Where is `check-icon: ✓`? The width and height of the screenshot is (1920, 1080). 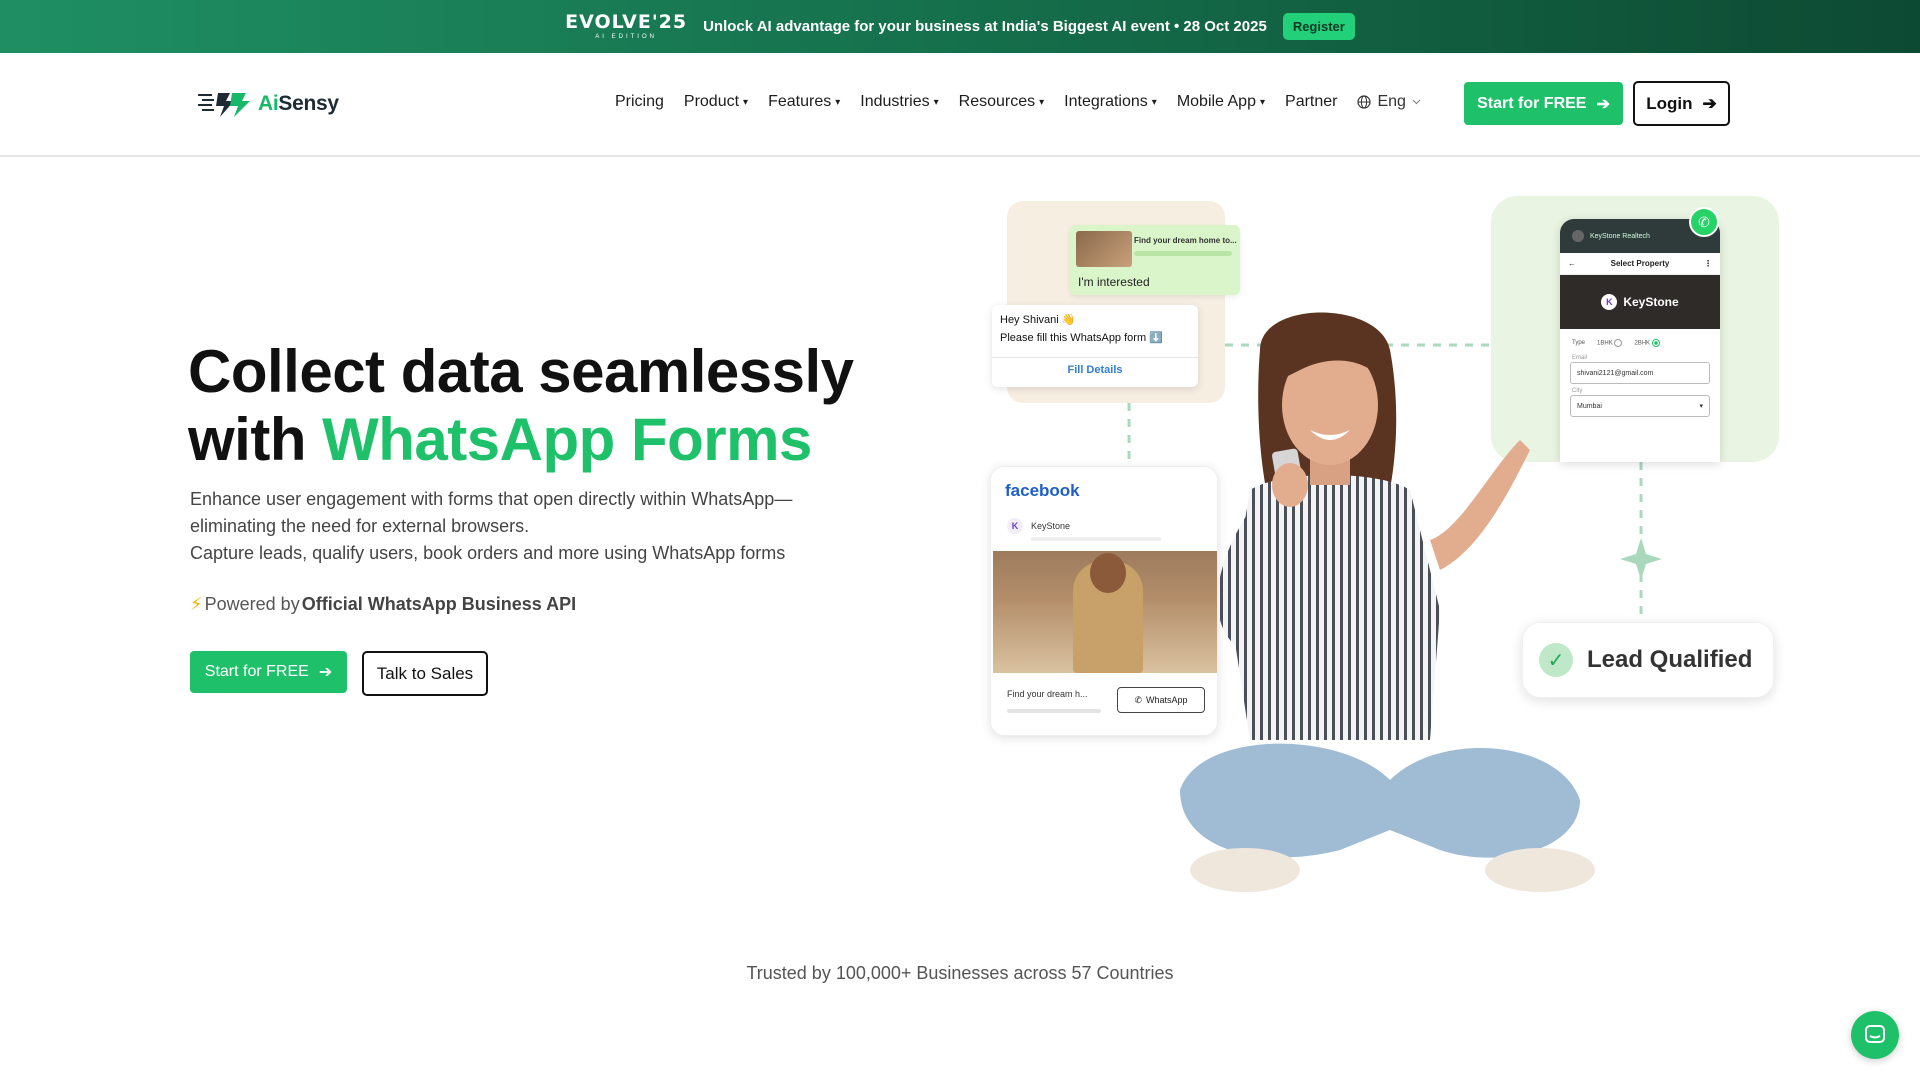
check-icon: ✓ is located at coordinates (1556, 660).